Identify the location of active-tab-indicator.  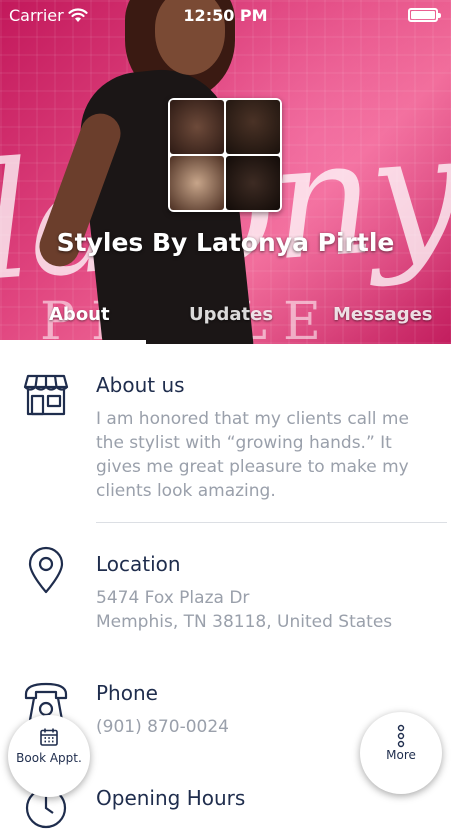
(73, 342).